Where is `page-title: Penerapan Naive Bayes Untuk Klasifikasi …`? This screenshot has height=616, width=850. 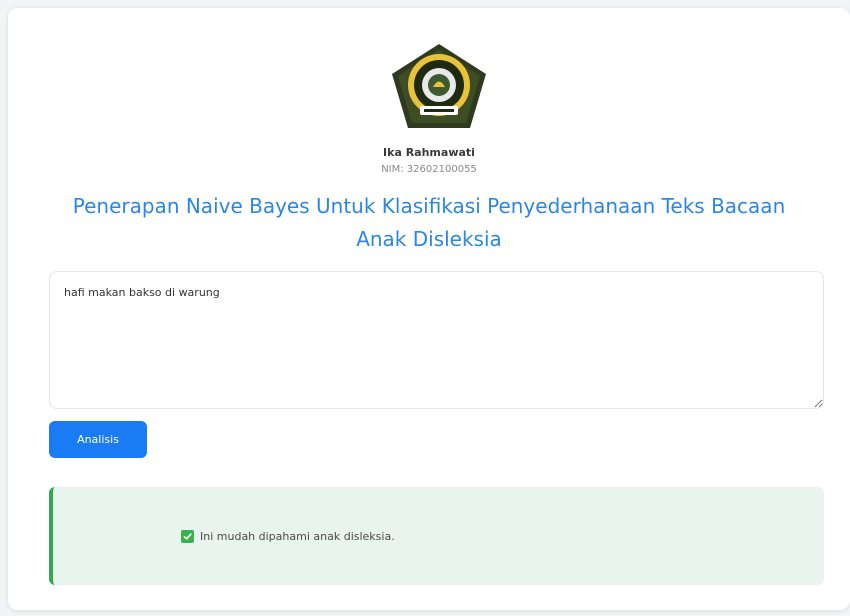
page-title: Penerapan Naive Bayes Untuk Klasifikasi … is located at coordinates (429, 222).